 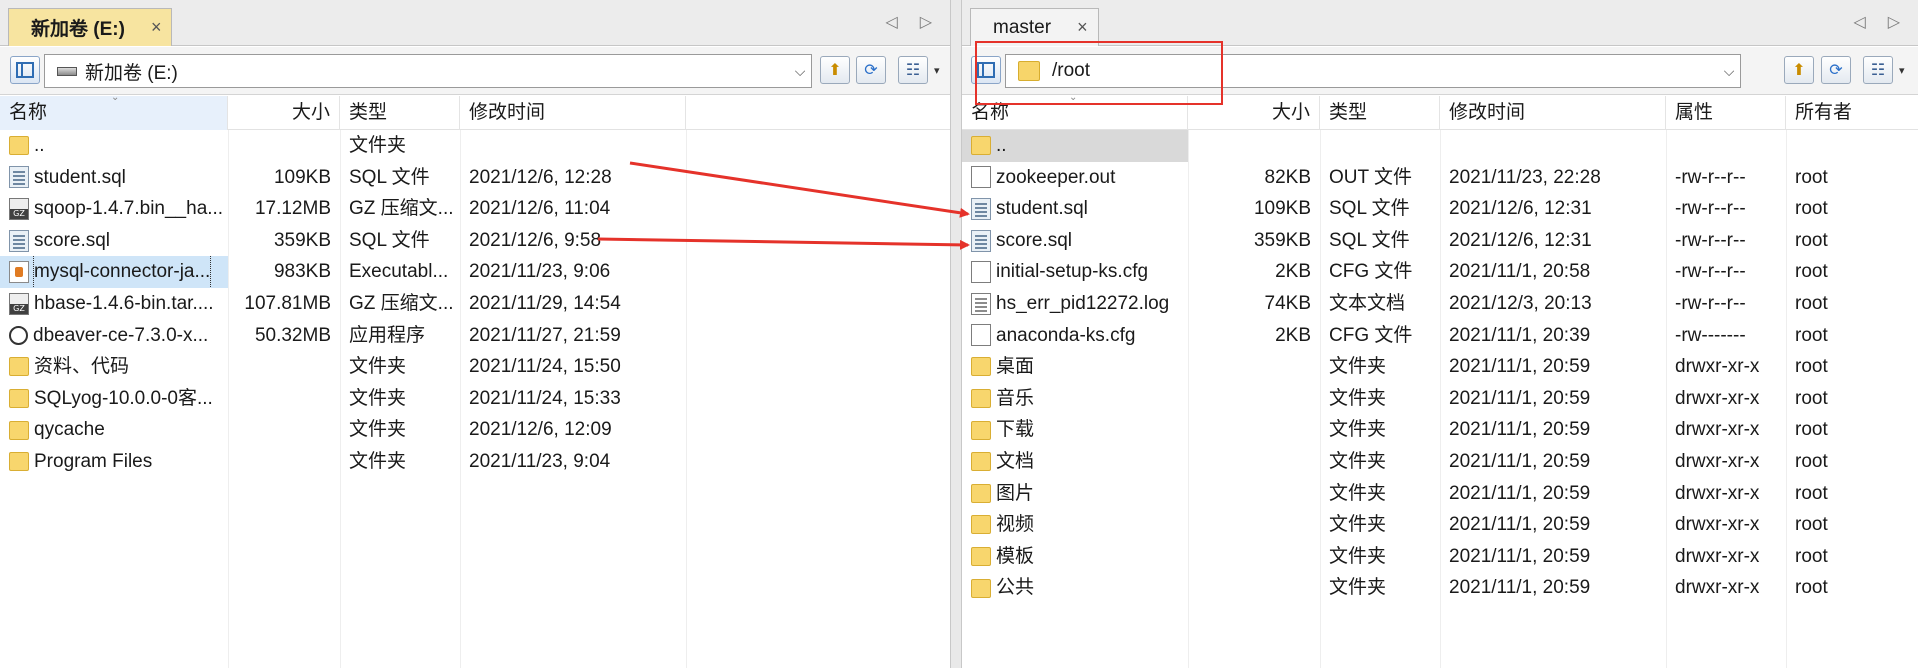 I want to click on remote-path-combobox: /root ⌵, so click(x=1373, y=71).